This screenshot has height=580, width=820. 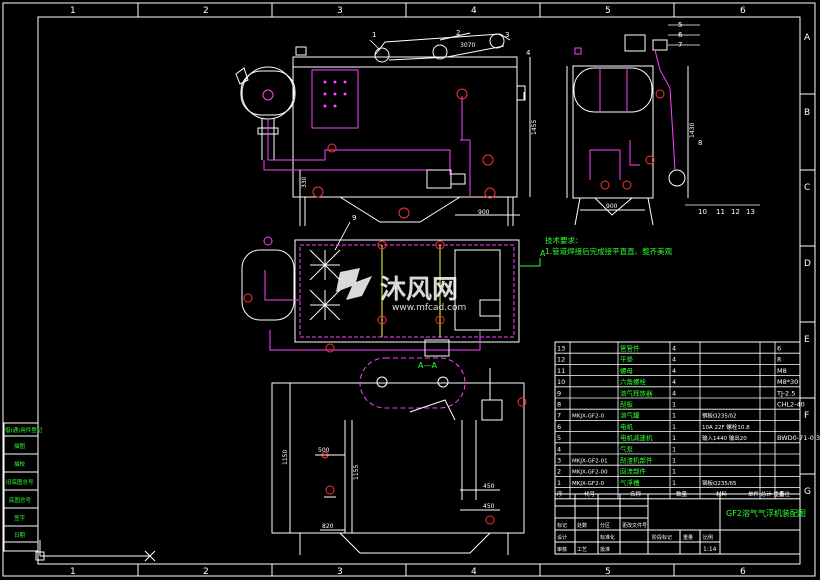 What do you see at coordinates (562, 537) in the screenshot?
I see `tb-label-design: 设计` at bounding box center [562, 537].